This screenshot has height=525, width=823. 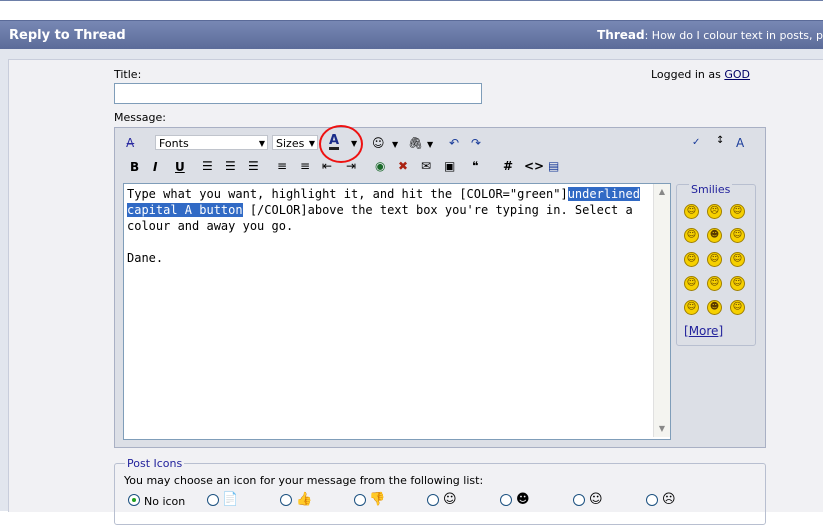 I want to click on title-input, so click(x=298, y=93).